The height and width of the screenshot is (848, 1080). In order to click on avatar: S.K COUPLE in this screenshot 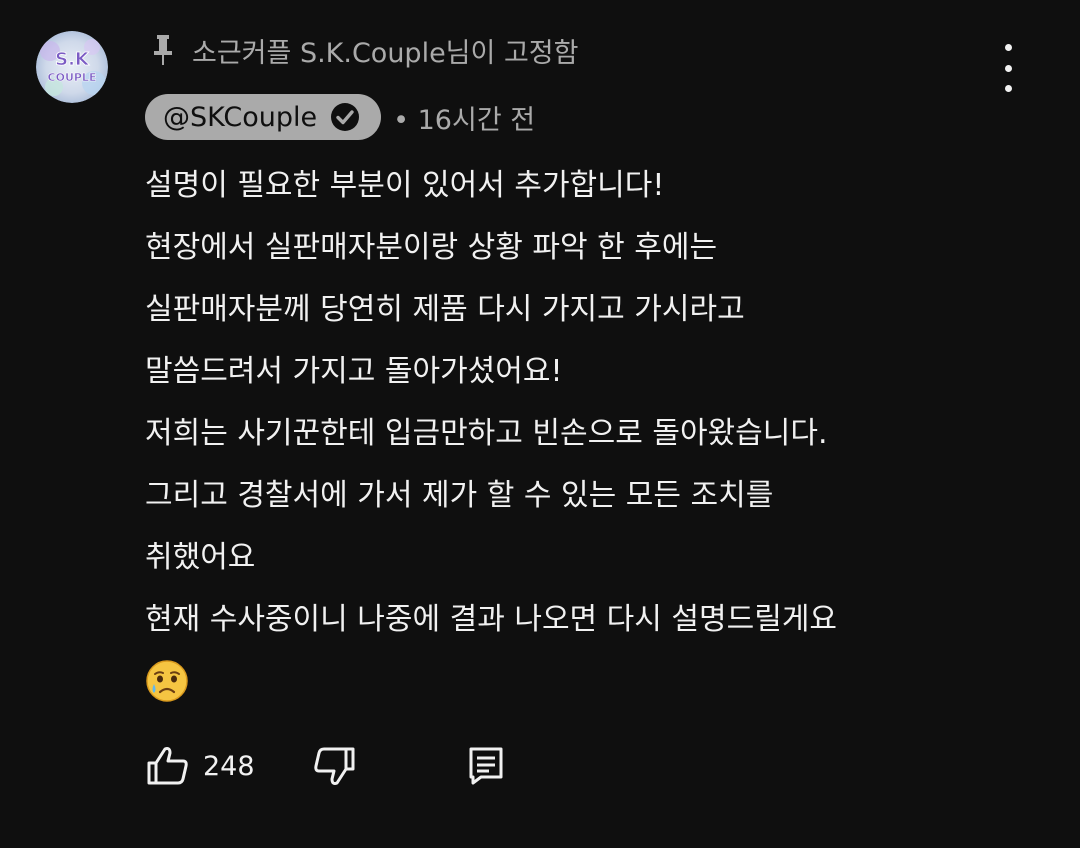, I will do `click(72, 67)`.